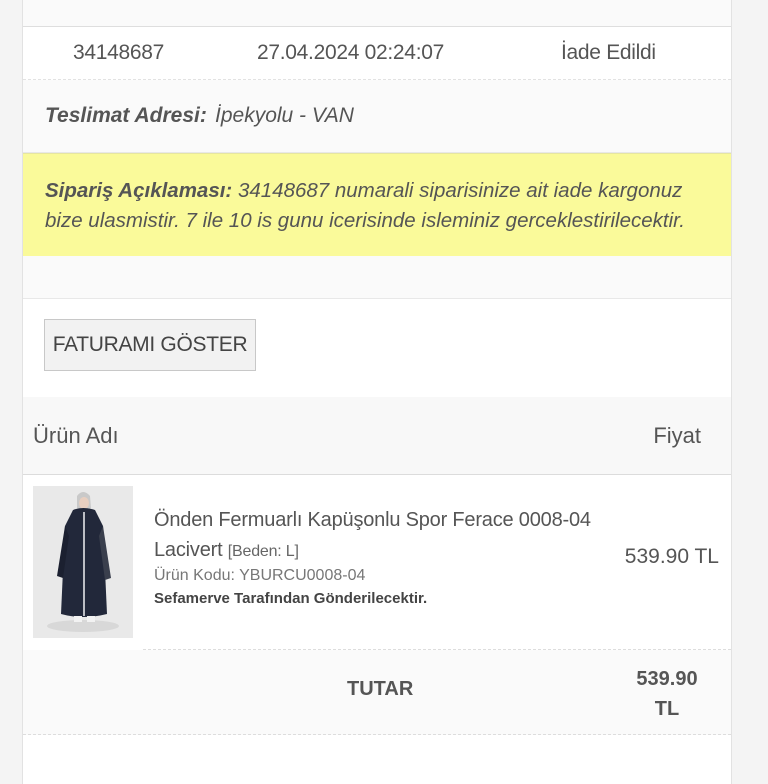 Image resolution: width=768 pixels, height=784 pixels. I want to click on product-sender: Sefamerve Tarafından Gönderilecektir., so click(291, 598).